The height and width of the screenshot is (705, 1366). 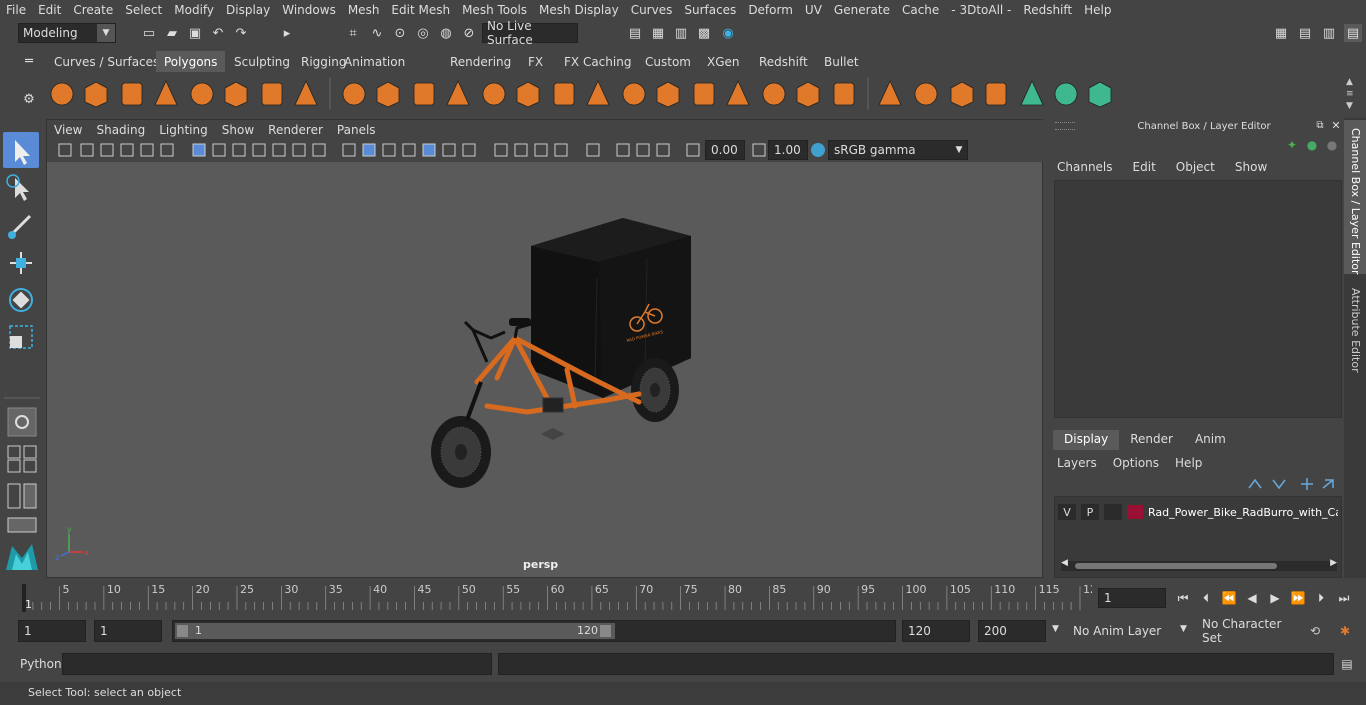 I want to click on step-back-icon: ⏴, so click(x=1206, y=598).